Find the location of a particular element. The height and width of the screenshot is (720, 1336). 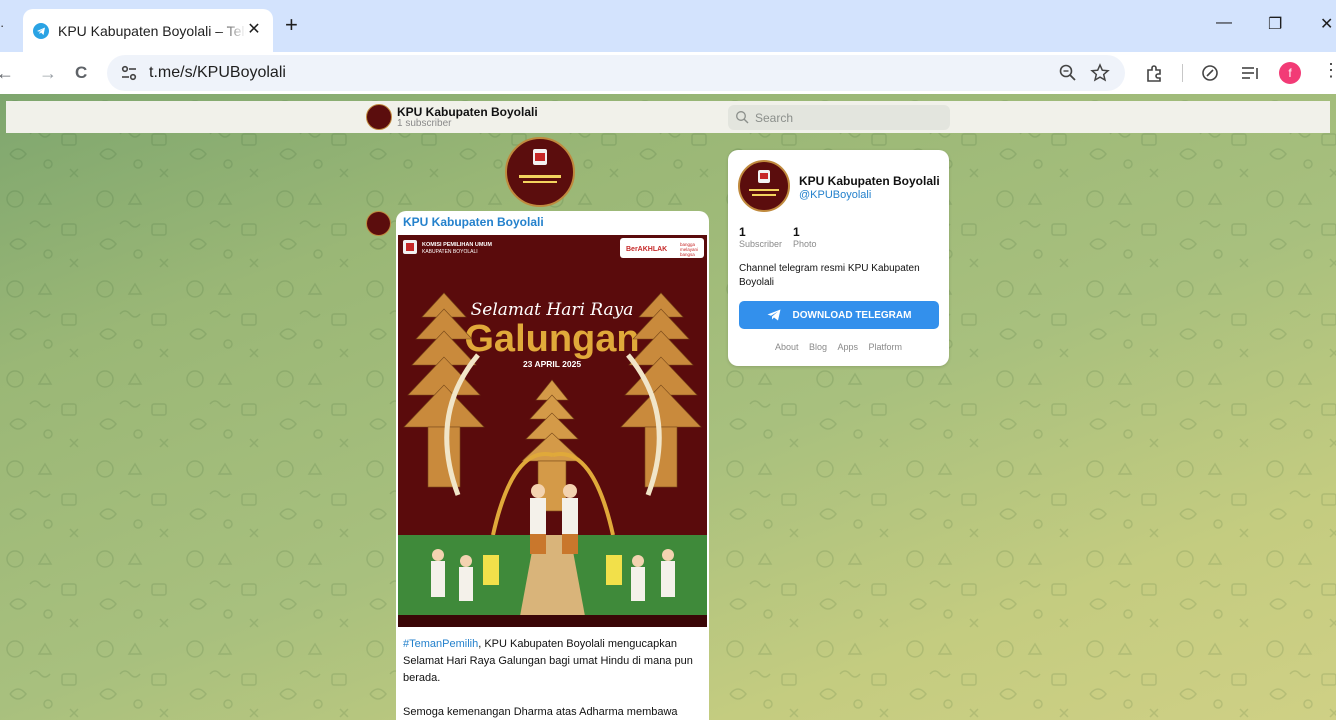

channel-avatar-large is located at coordinates (540, 172).